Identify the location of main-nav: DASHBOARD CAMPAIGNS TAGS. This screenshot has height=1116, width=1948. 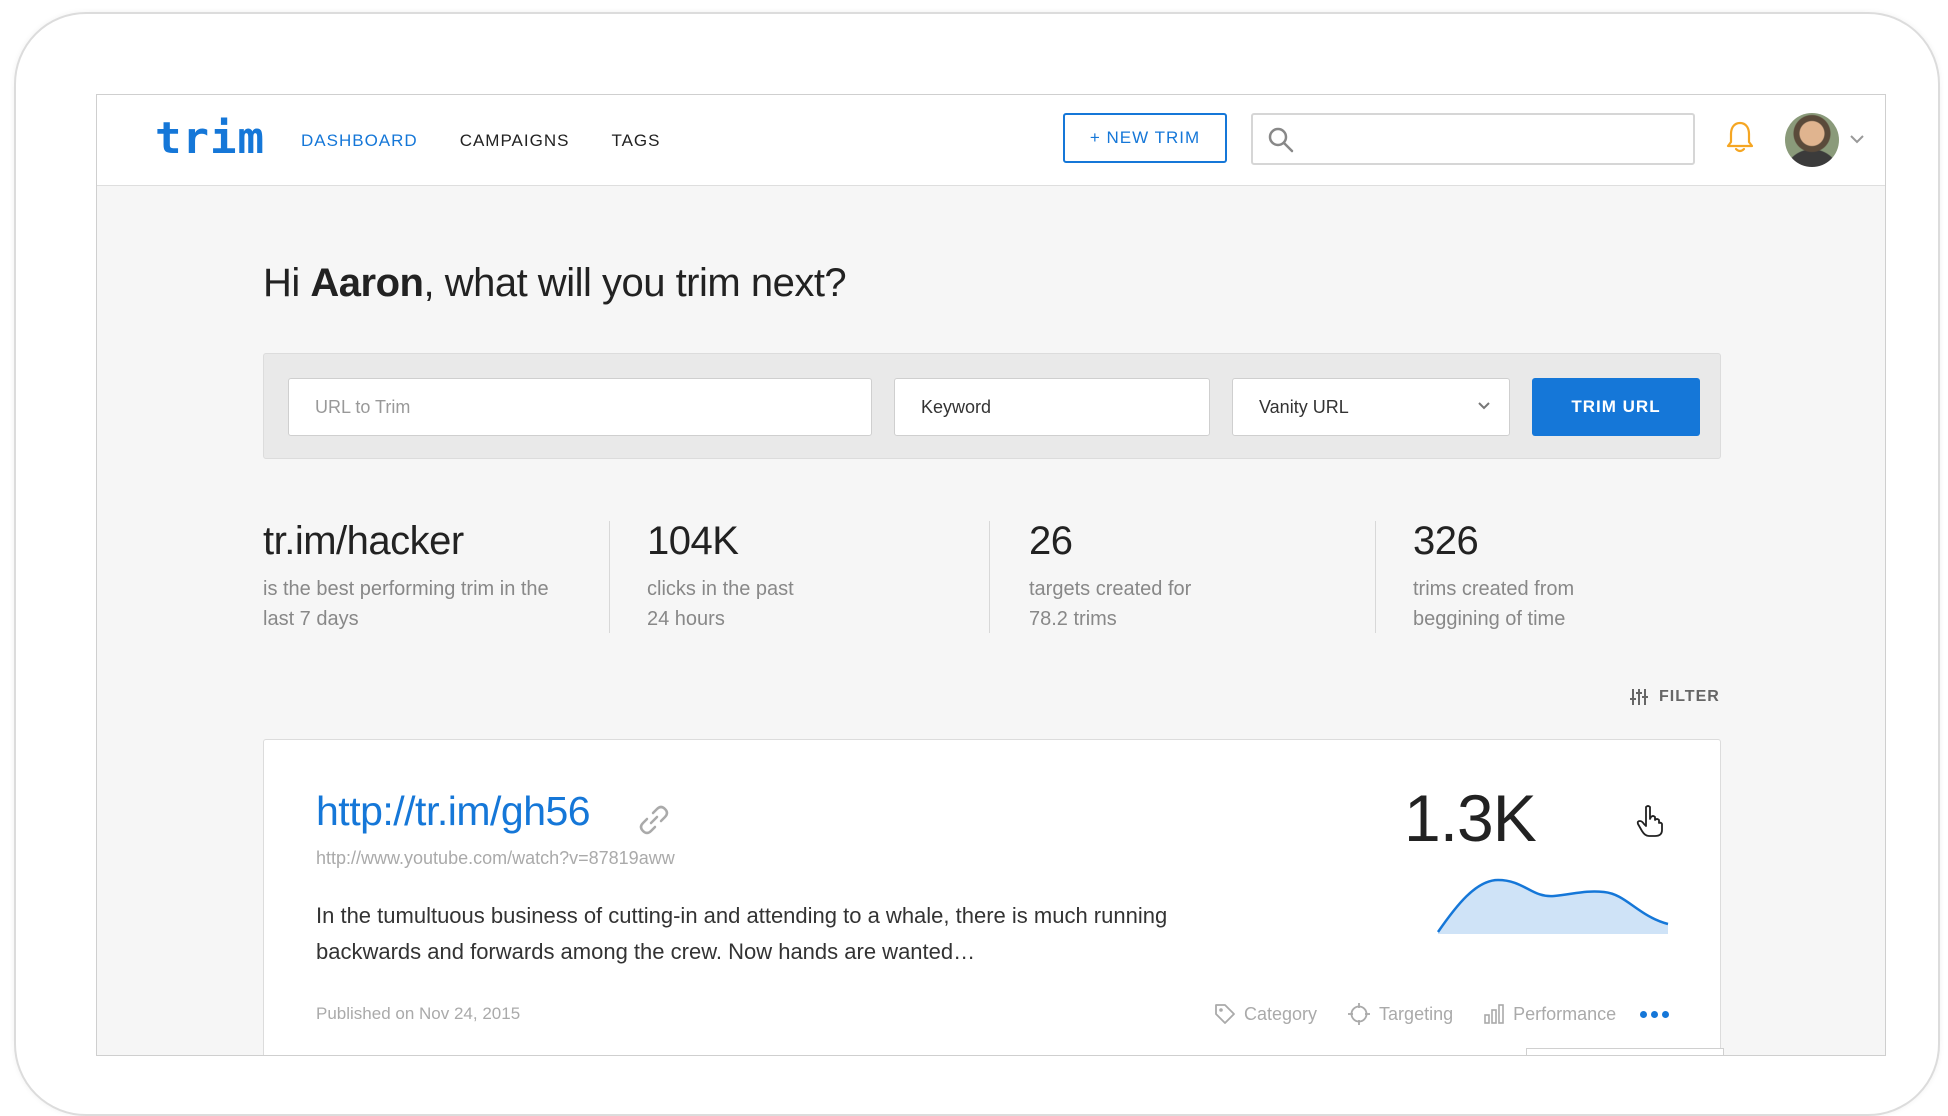
(501, 141).